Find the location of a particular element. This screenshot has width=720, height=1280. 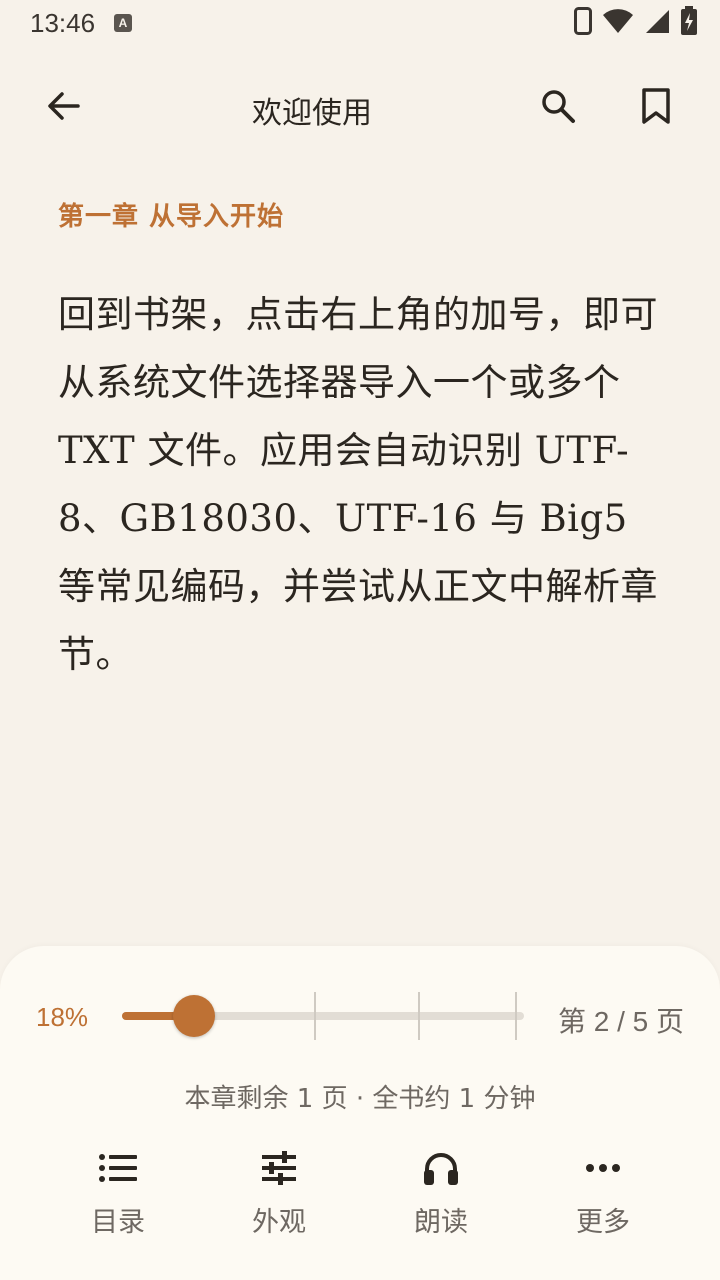

nav-label: 更多 is located at coordinates (603, 1222).